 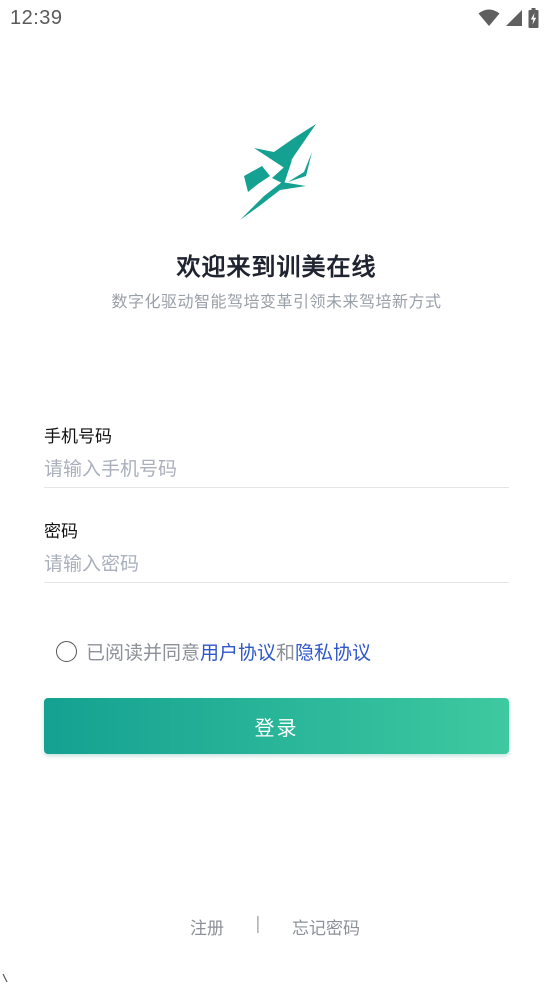 What do you see at coordinates (61, 532) in the screenshot?
I see `password-label: 密码` at bounding box center [61, 532].